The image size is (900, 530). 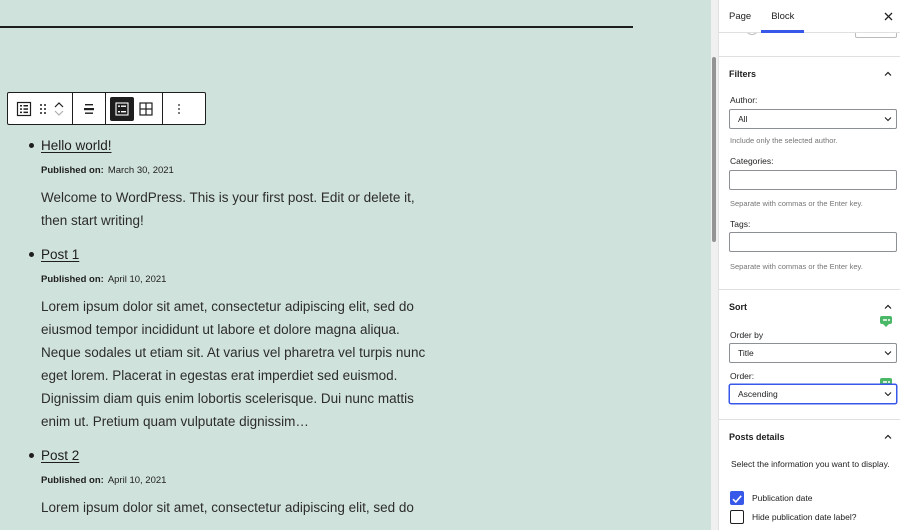 I want to click on order-by-select: Title, so click(x=813, y=353).